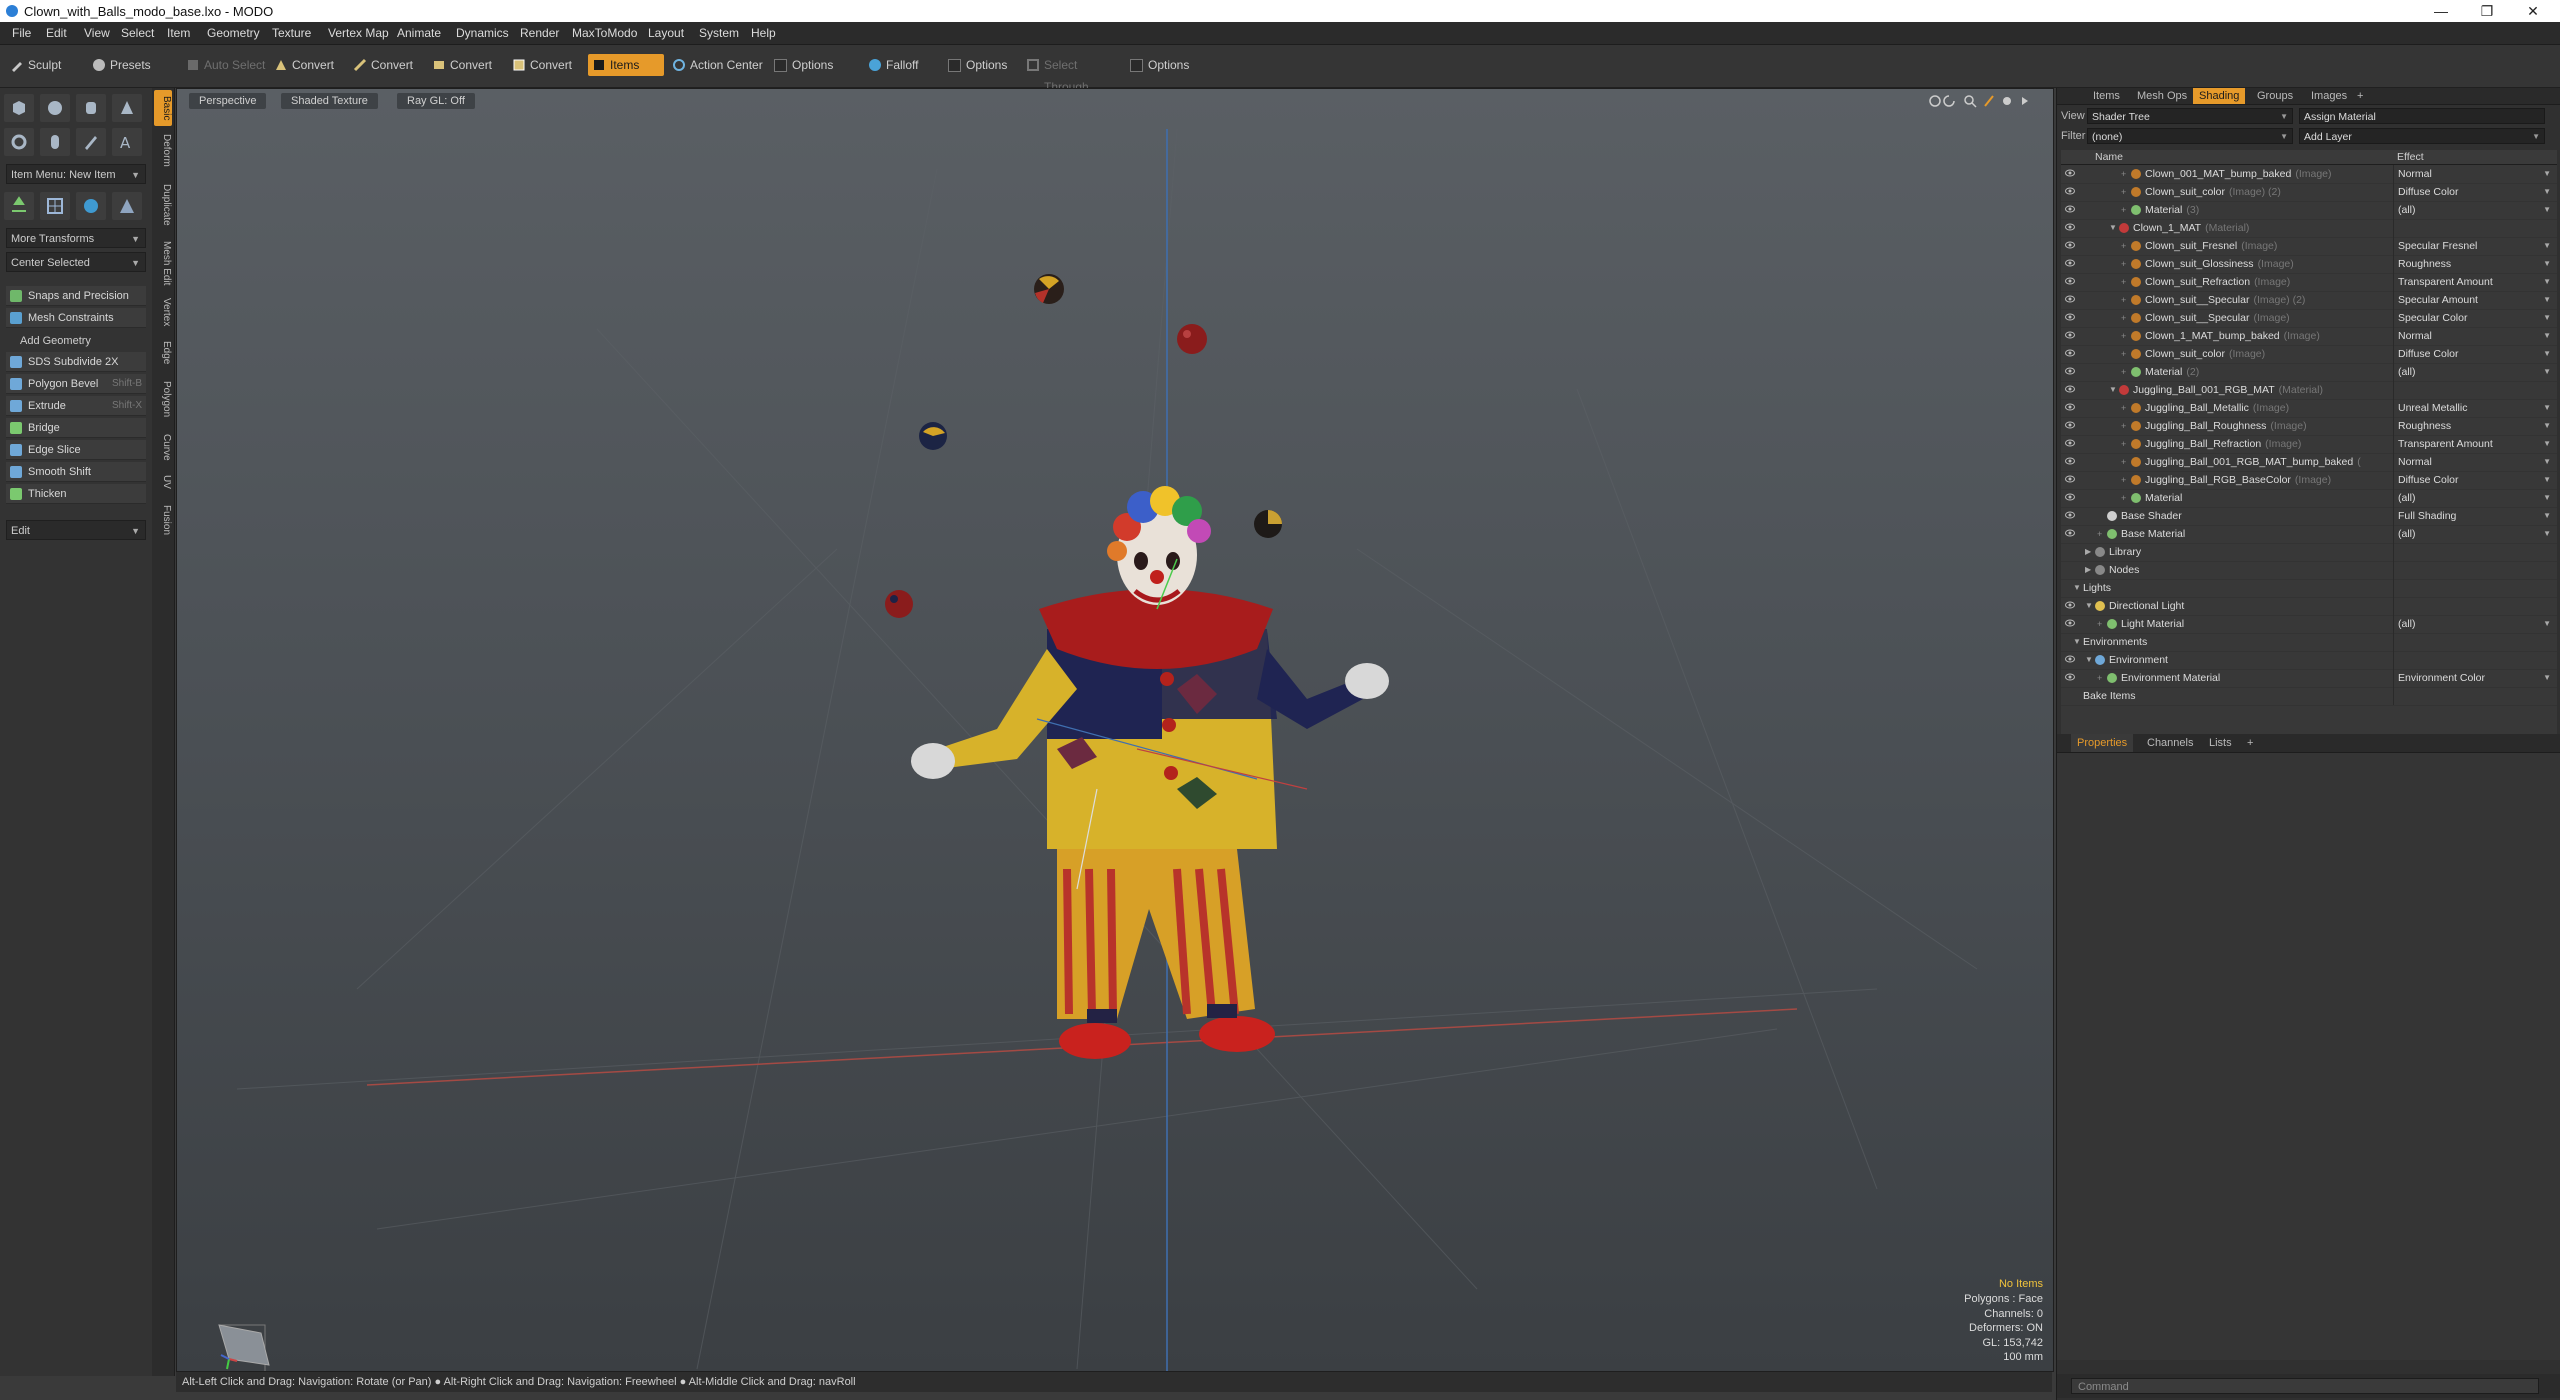  What do you see at coordinates (2309, 642) in the screenshot?
I see `shader-tree-row: ▼ Environments` at bounding box center [2309, 642].